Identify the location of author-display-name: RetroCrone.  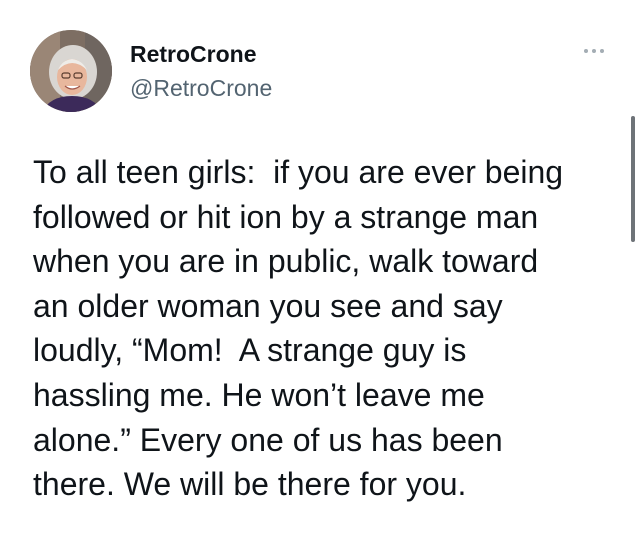
(201, 54).